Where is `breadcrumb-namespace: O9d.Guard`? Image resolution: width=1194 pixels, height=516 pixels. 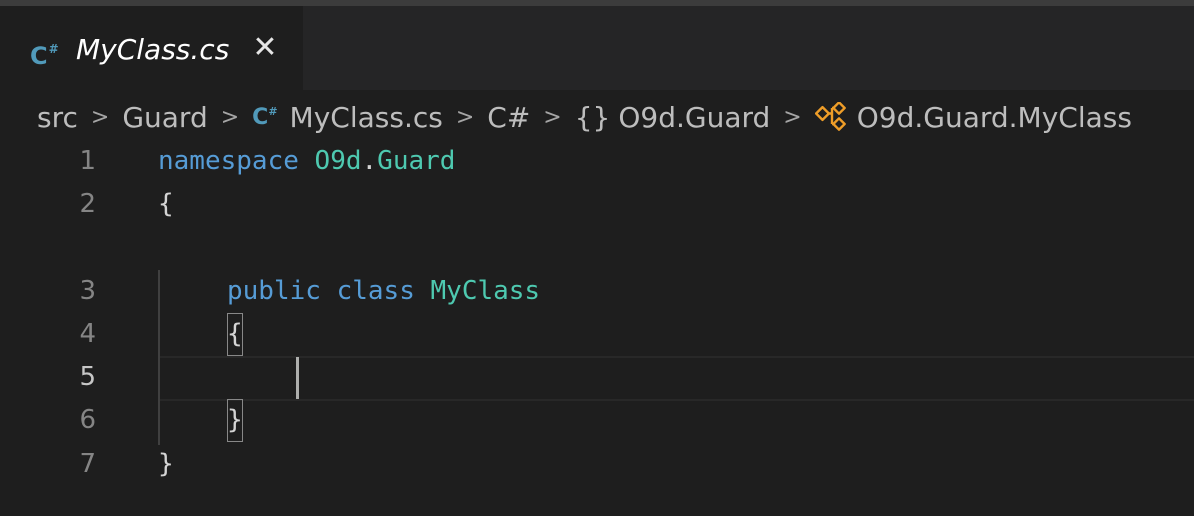
breadcrumb-namespace: O9d.Guard is located at coordinates (694, 117).